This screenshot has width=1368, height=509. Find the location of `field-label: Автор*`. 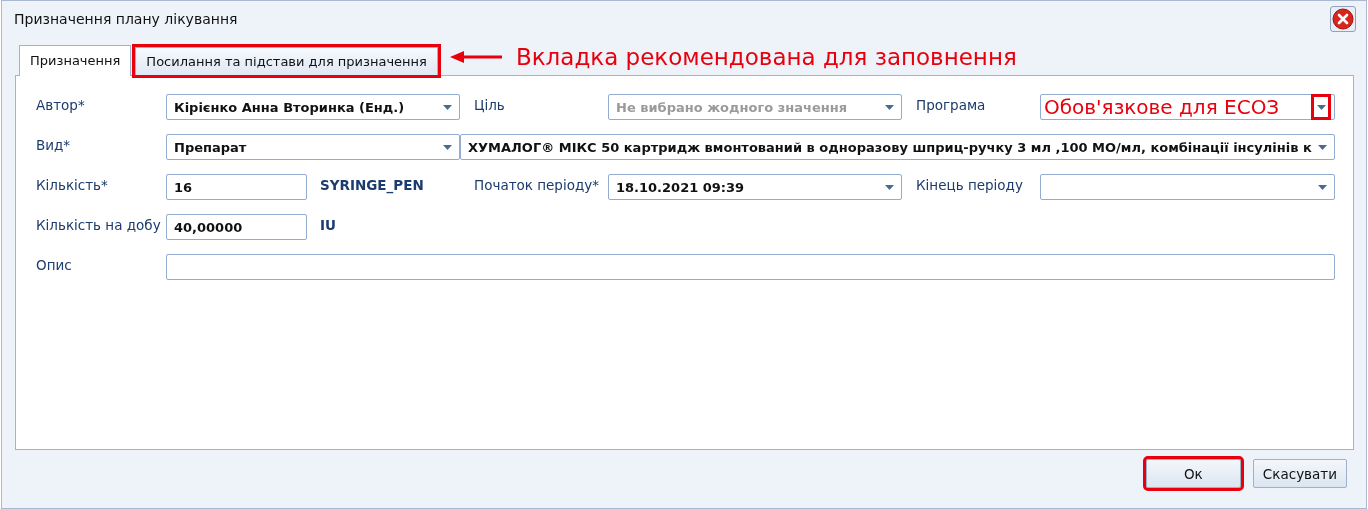

field-label: Автор* is located at coordinates (61, 104).